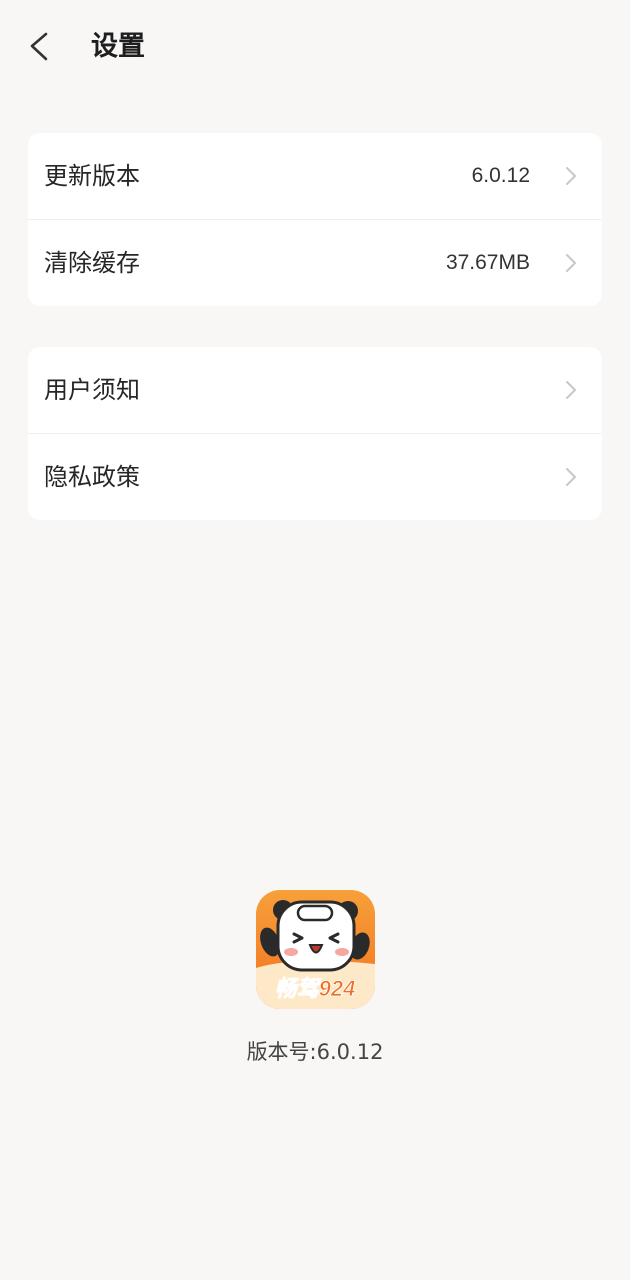  I want to click on chevron-left-icon, so click(39, 46).